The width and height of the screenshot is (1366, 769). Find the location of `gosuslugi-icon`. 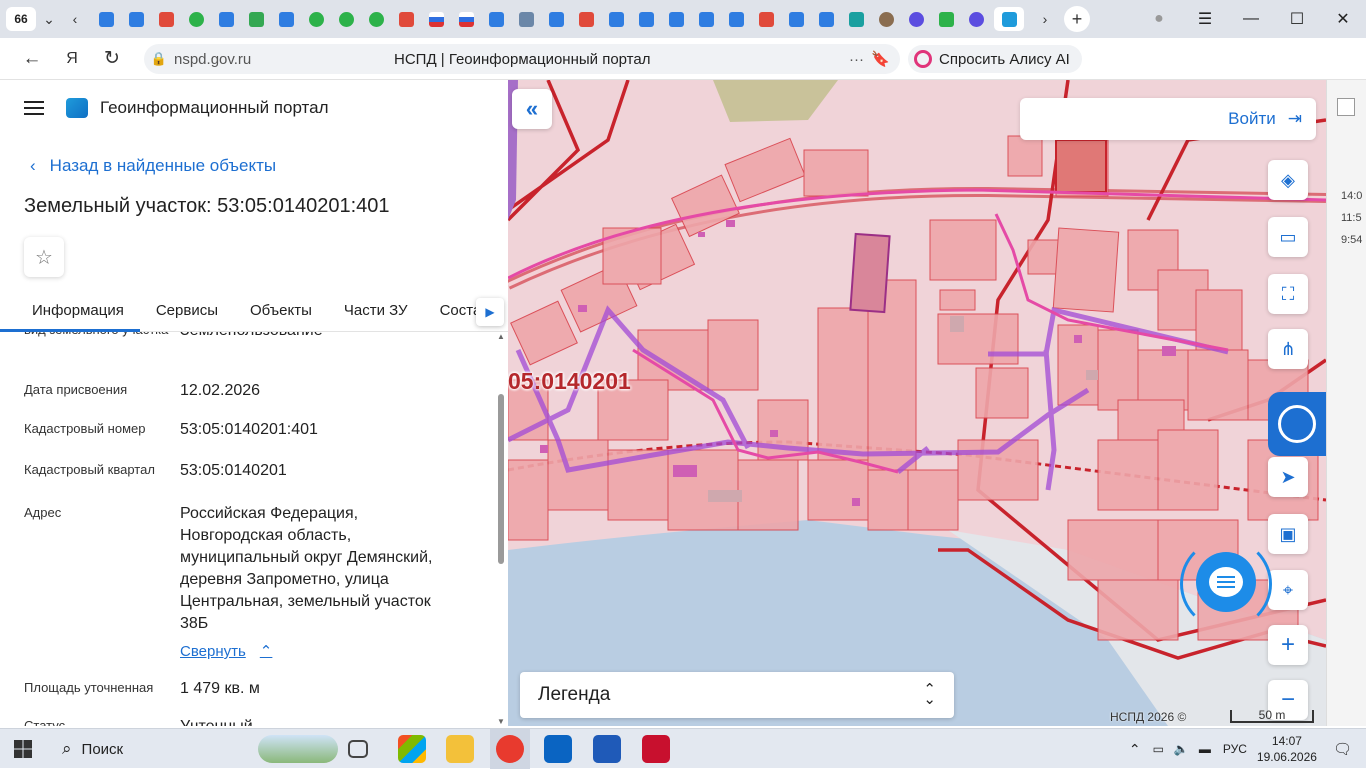

gosuslugi-icon is located at coordinates (1297, 424).